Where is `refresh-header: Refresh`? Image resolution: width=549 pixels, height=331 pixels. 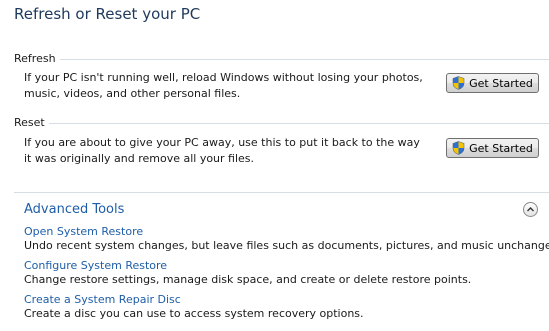 refresh-header: Refresh is located at coordinates (37, 58).